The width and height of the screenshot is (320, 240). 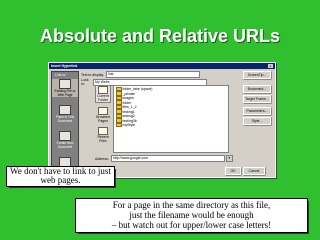 What do you see at coordinates (153, 74) in the screenshot?
I see `text-to-display-input: link` at bounding box center [153, 74].